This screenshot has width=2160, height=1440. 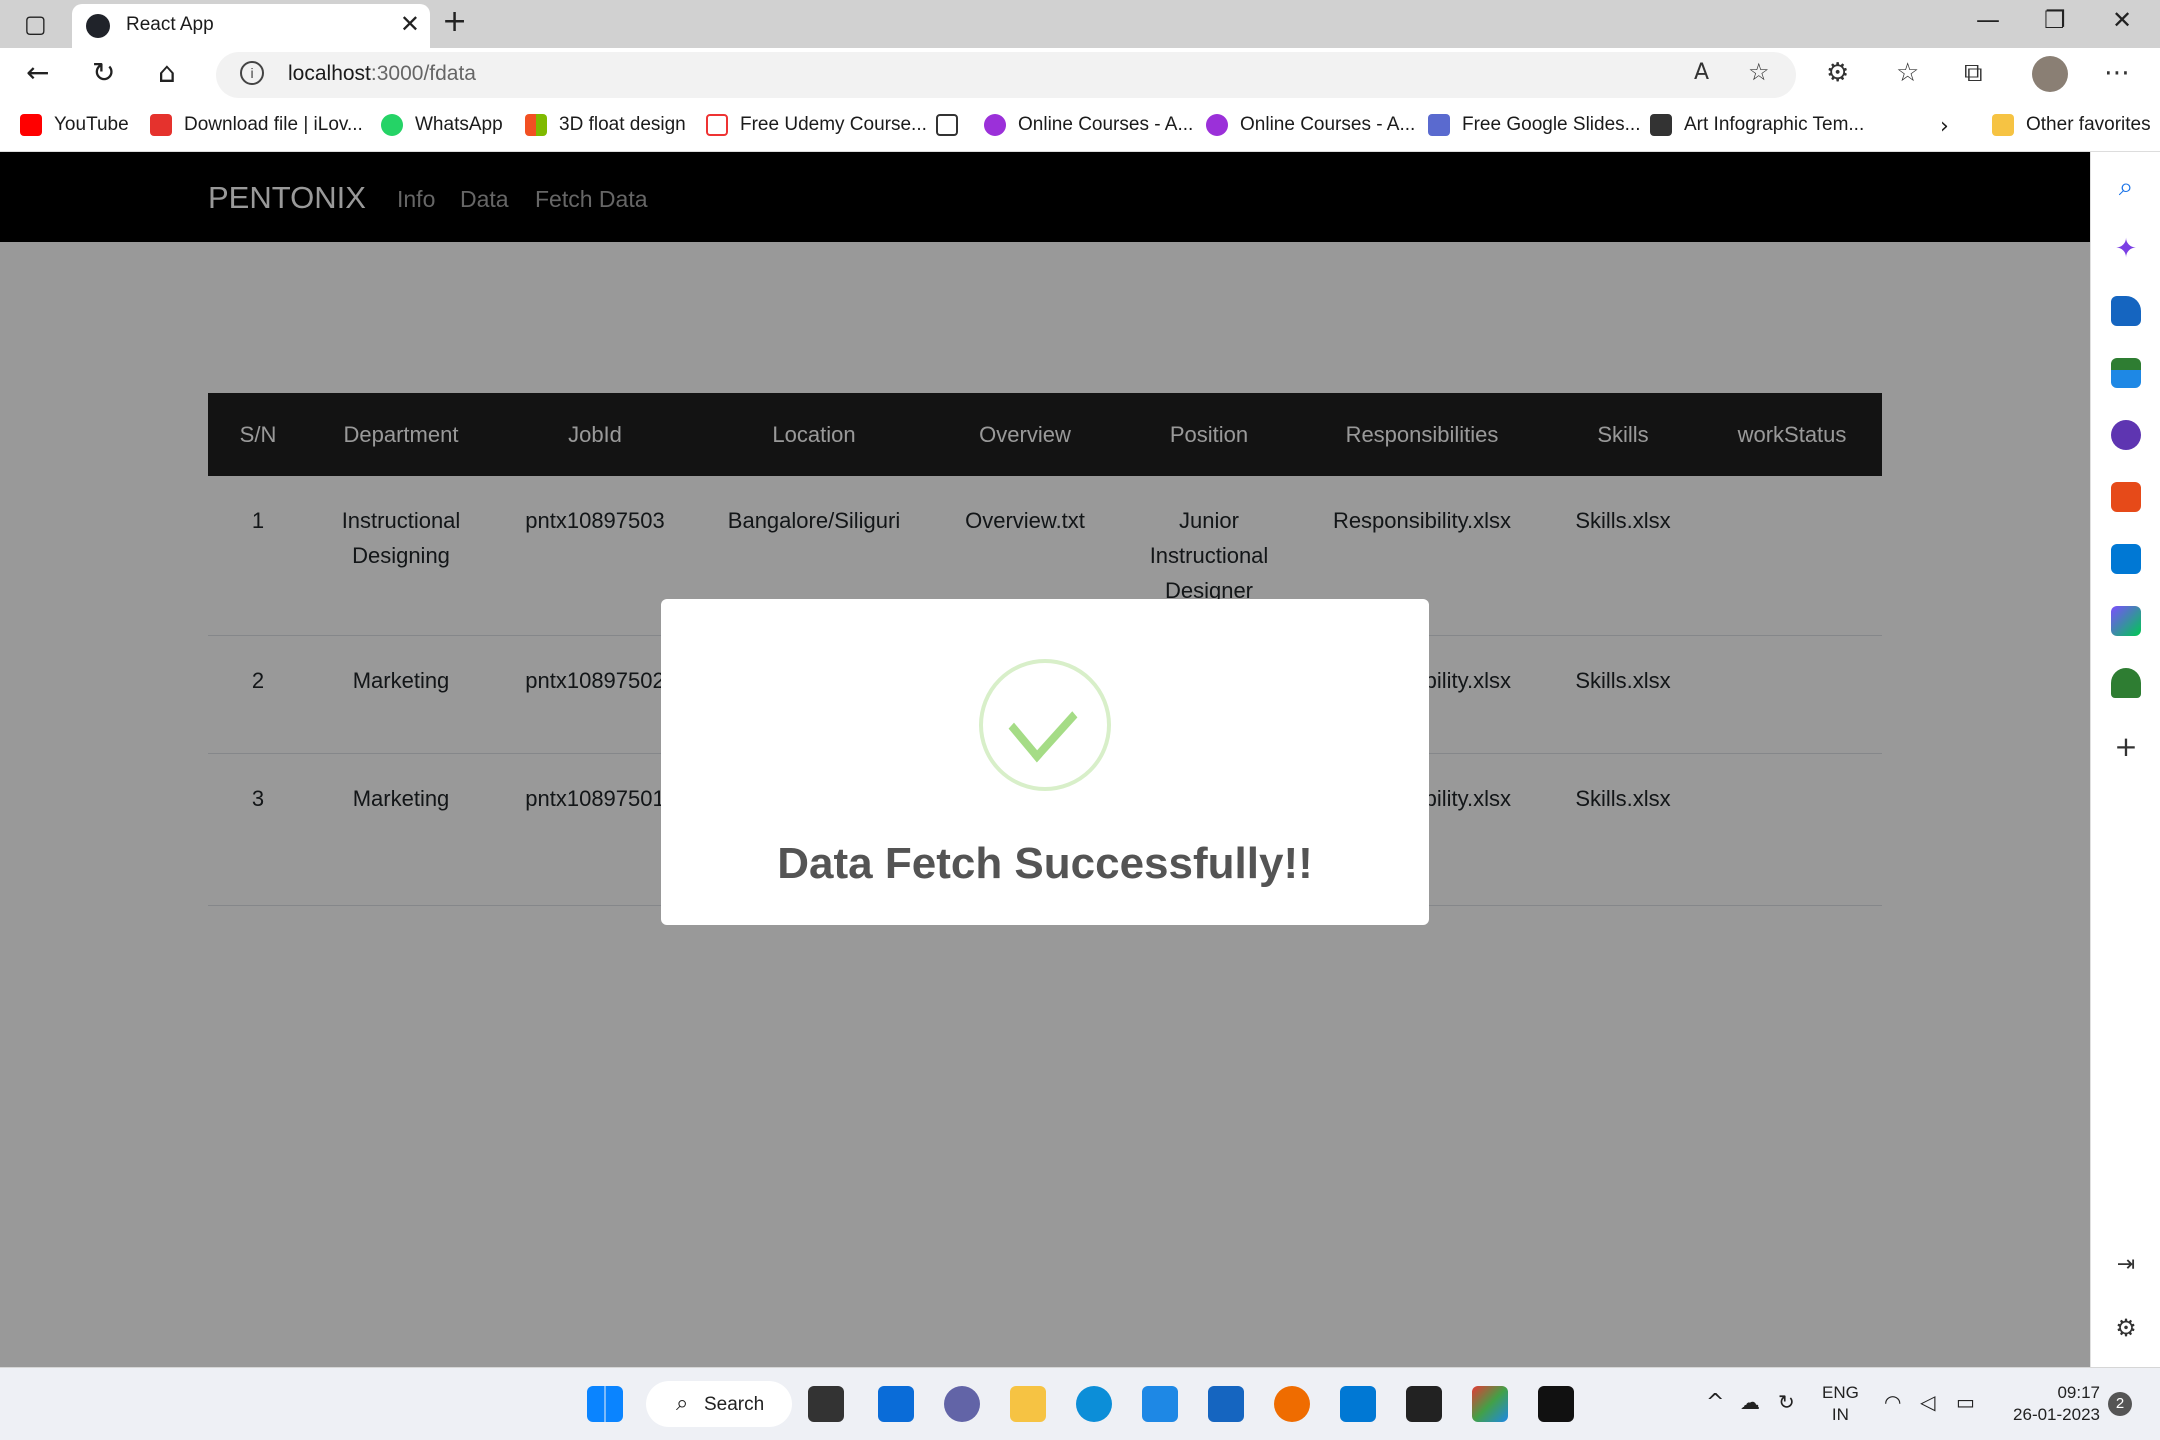 What do you see at coordinates (454, 21) in the screenshot?
I see `new-tab-icon: +` at bounding box center [454, 21].